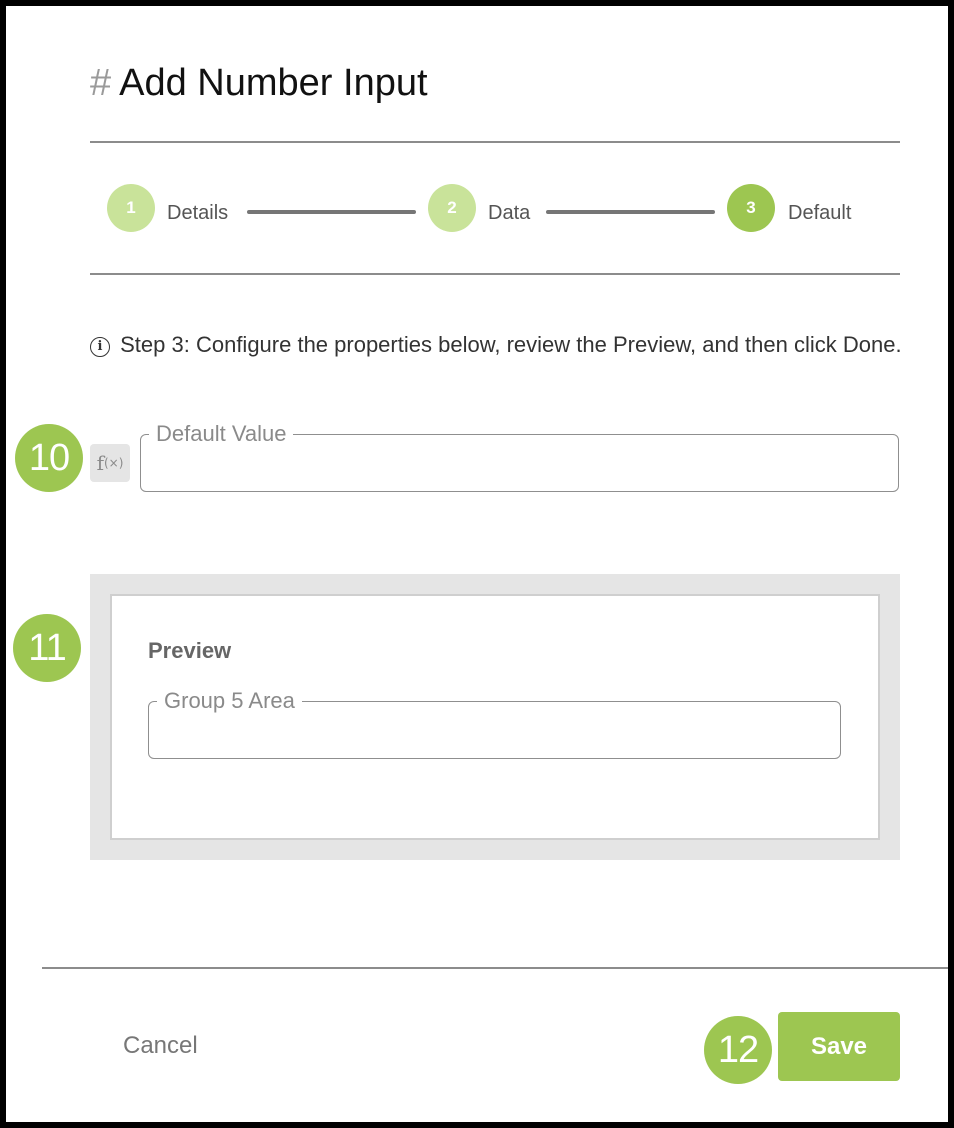  I want to click on callout-12-text: 12, so click(738, 1049).